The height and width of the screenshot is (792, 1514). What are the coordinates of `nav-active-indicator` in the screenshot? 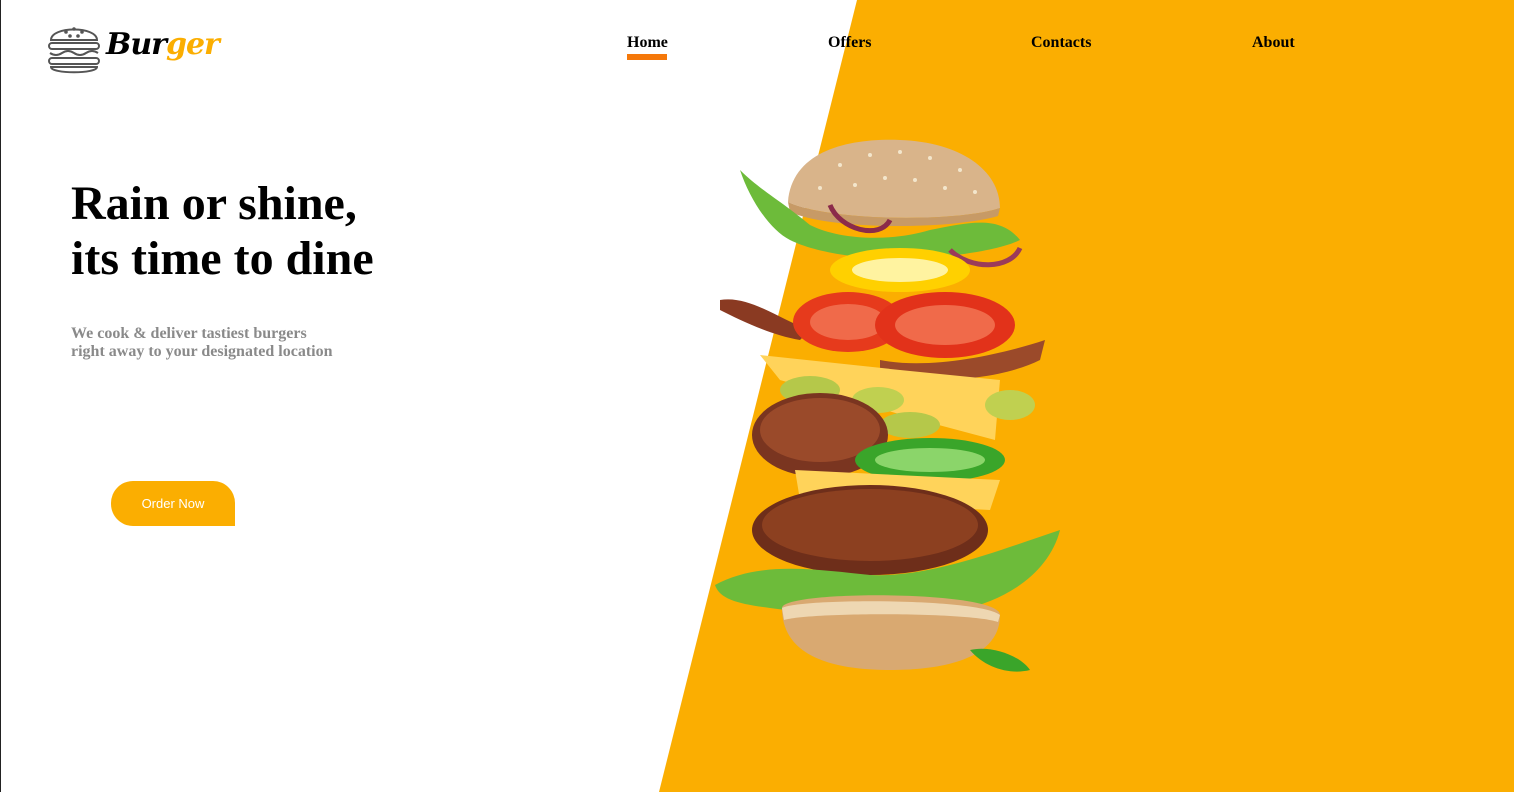 It's located at (647, 57).